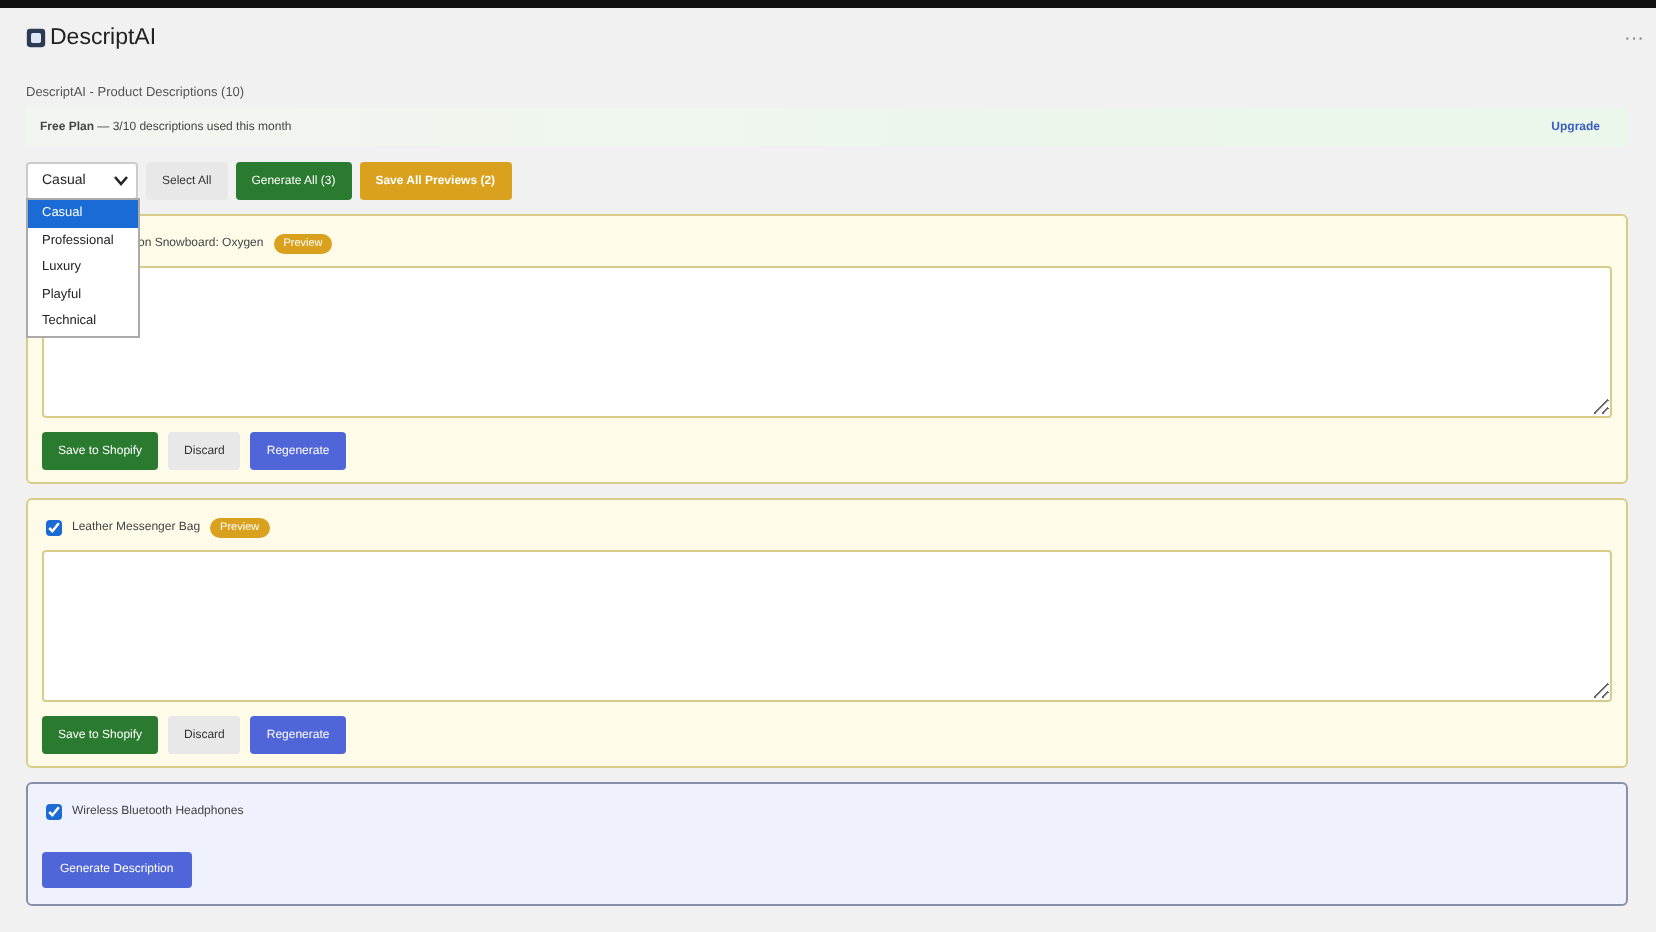  Describe the element at coordinates (103, 38) in the screenshot. I see `app-title: DescriptAI` at that location.